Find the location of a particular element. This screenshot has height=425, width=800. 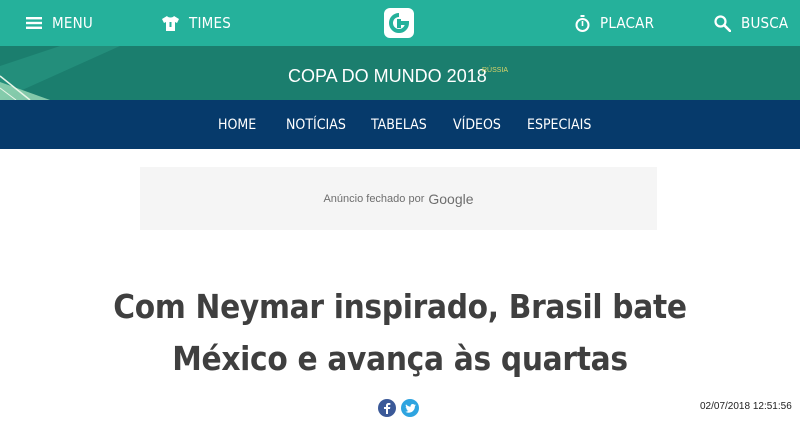

placar-label: PLACAR is located at coordinates (627, 23).